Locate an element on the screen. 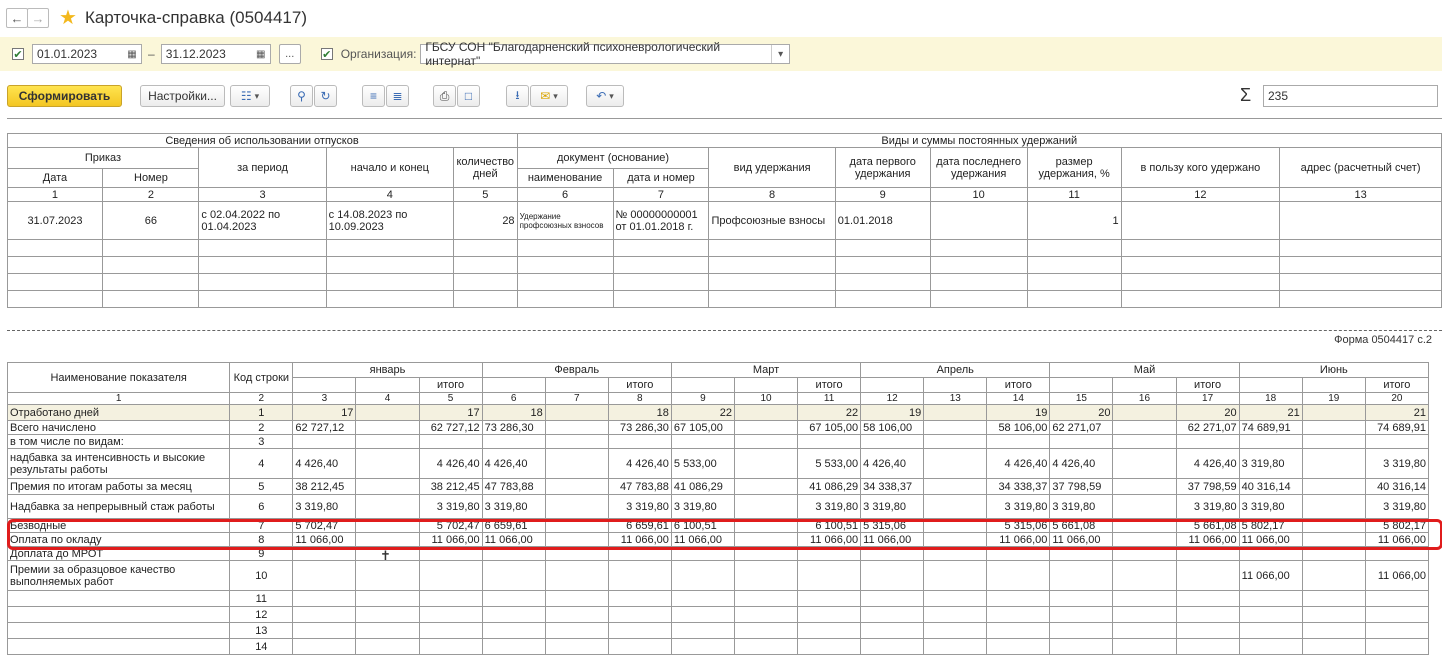 The width and height of the screenshot is (1442, 666). table-cell: 28 is located at coordinates (485, 220).